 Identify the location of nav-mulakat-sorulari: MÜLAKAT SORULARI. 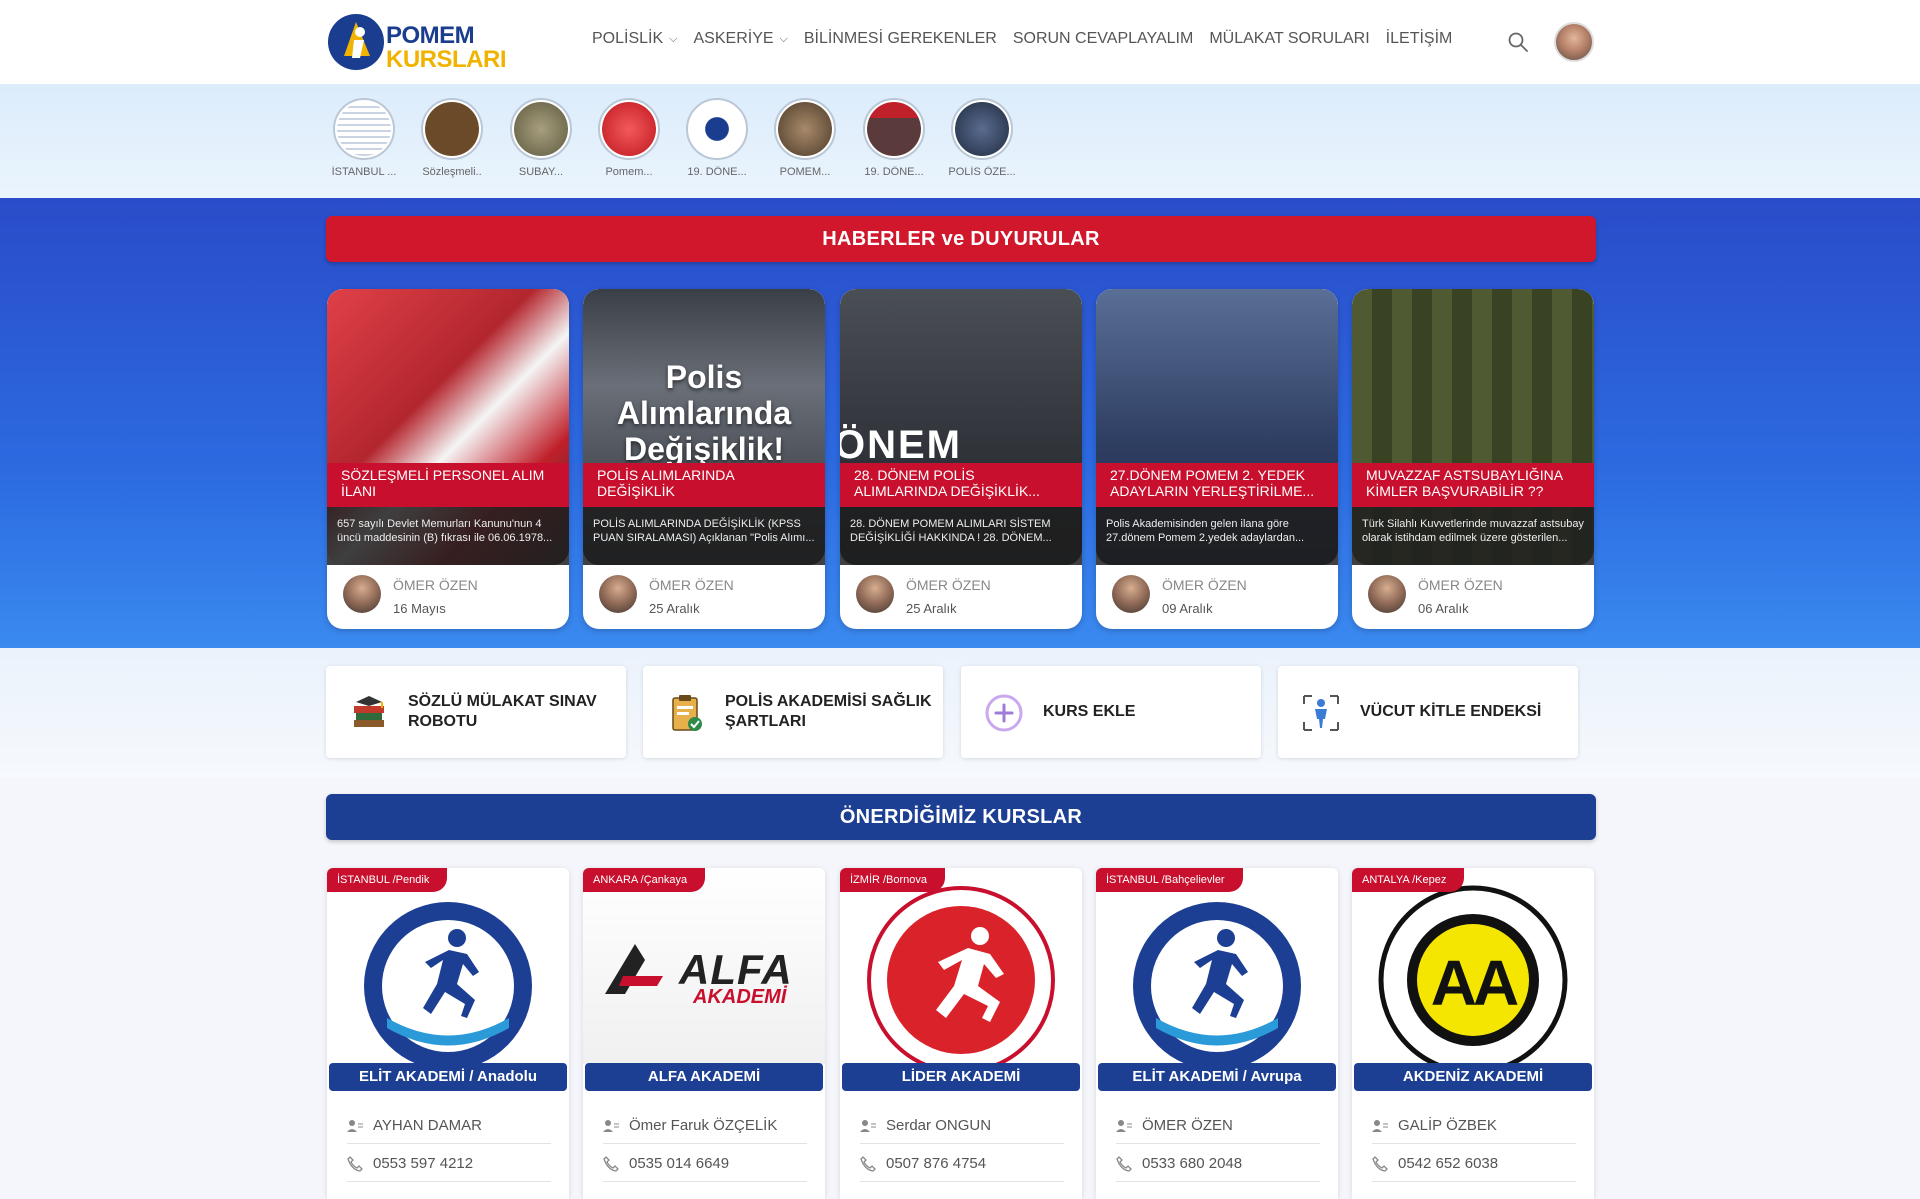
(1289, 39).